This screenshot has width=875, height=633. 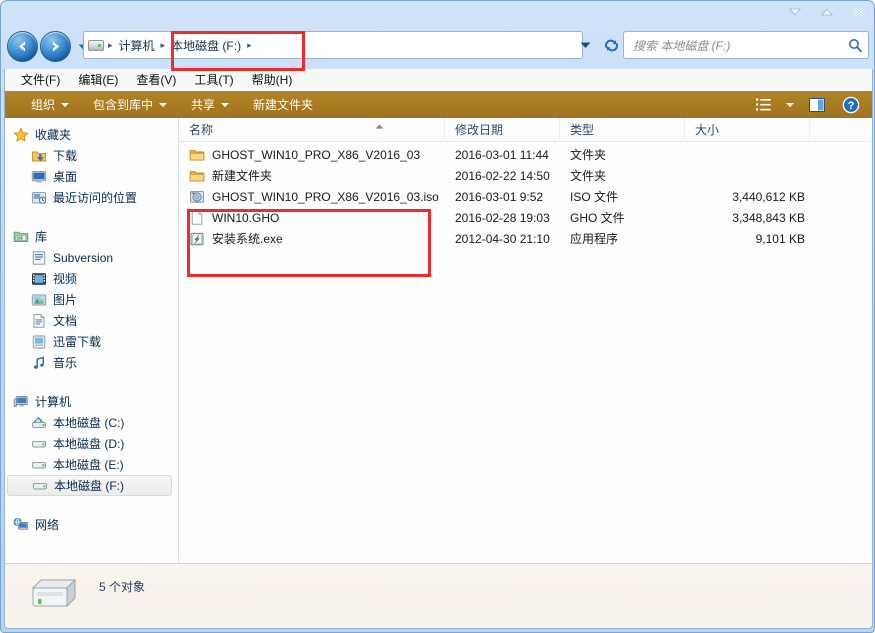 I want to click on sidebar-item-favorites: 收藏夹, so click(x=91, y=134).